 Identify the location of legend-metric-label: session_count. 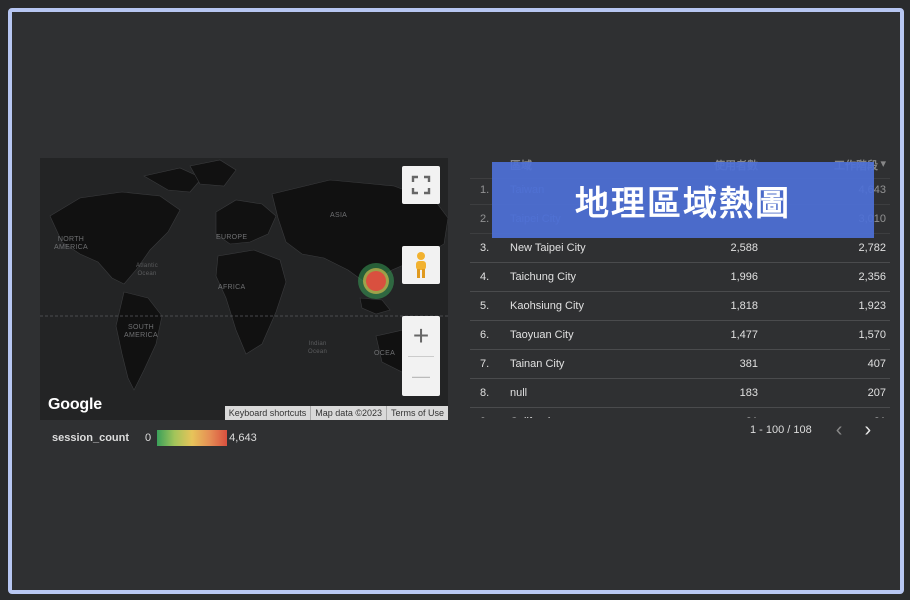
(91, 438).